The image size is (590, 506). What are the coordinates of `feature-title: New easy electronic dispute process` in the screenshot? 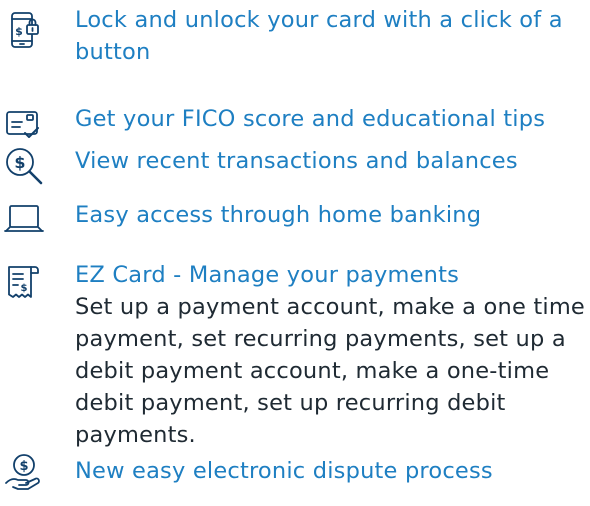 It's located at (284, 471).